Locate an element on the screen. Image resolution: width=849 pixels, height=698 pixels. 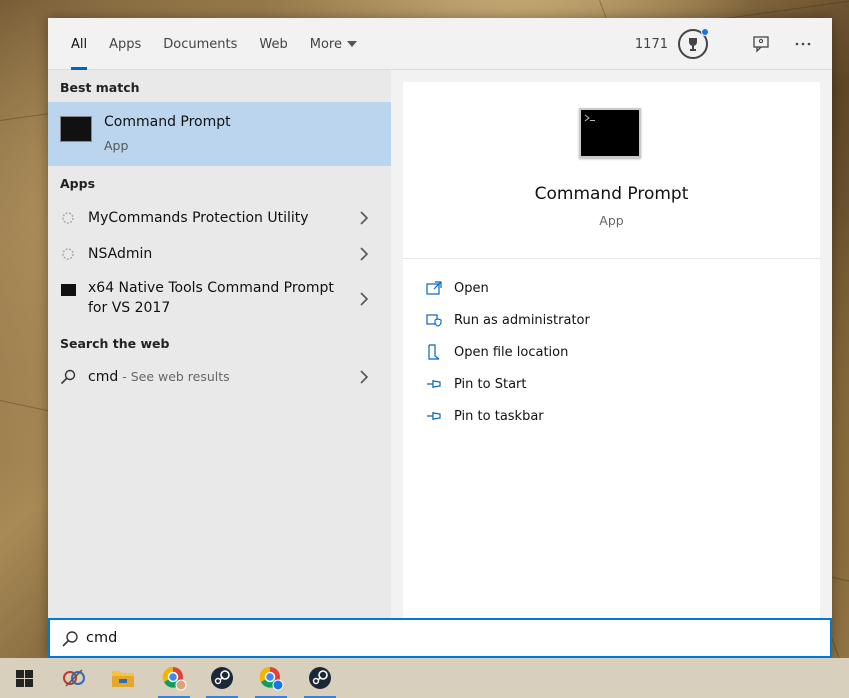
best-match-title: Command Prompt is located at coordinates (167, 122).